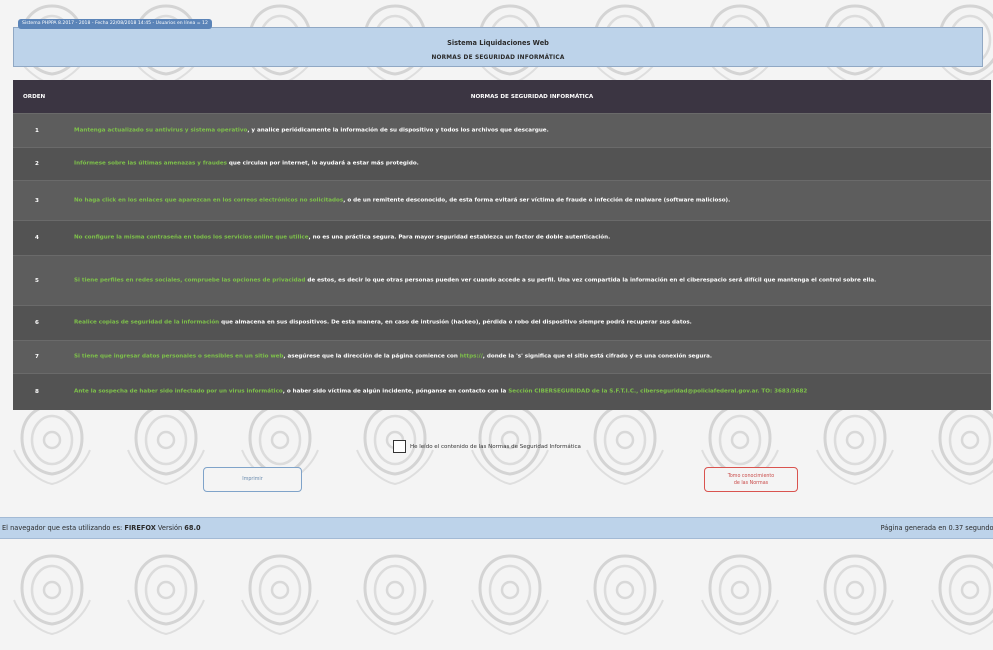 The width and height of the screenshot is (993, 650). What do you see at coordinates (37, 323) in the screenshot?
I see `row-order-number: 6` at bounding box center [37, 323].